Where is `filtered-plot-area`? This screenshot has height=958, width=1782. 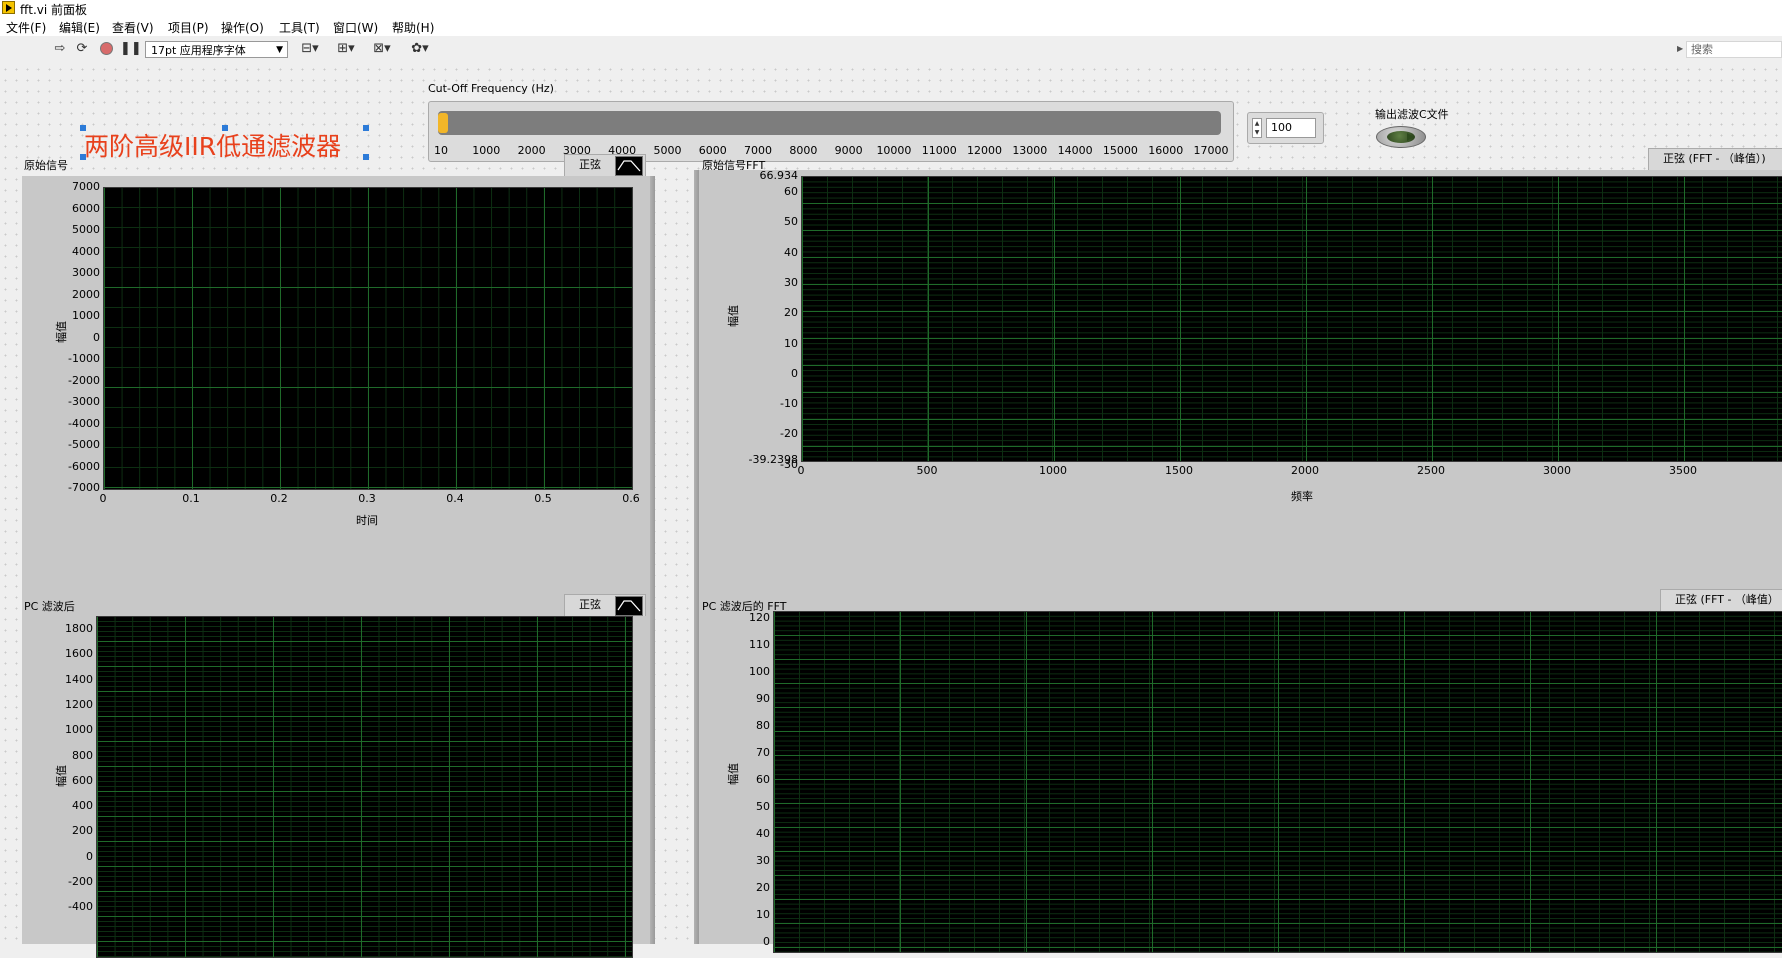 filtered-plot-area is located at coordinates (364, 787).